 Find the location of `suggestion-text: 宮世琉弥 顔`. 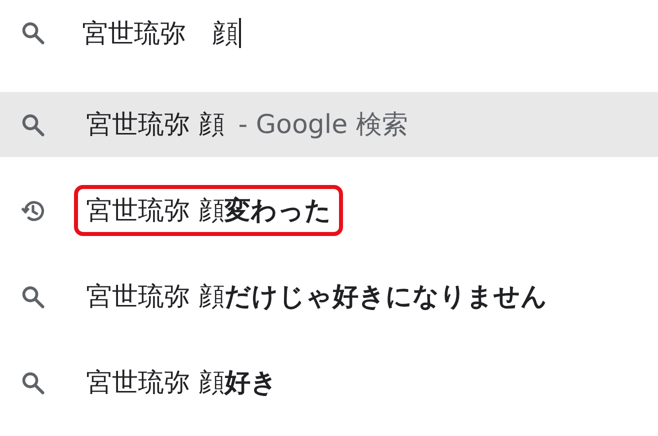

suggestion-text: 宮世琉弥 顔 is located at coordinates (155, 125).